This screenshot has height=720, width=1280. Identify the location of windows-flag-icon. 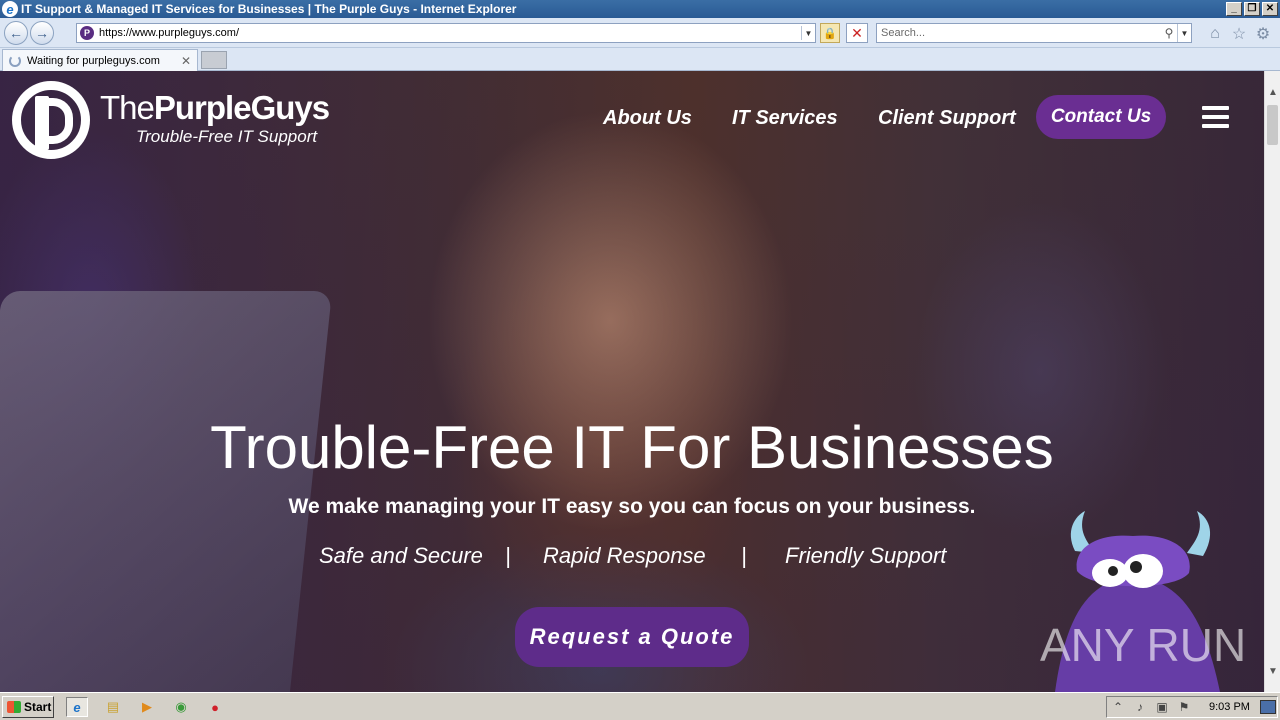
(14, 707).